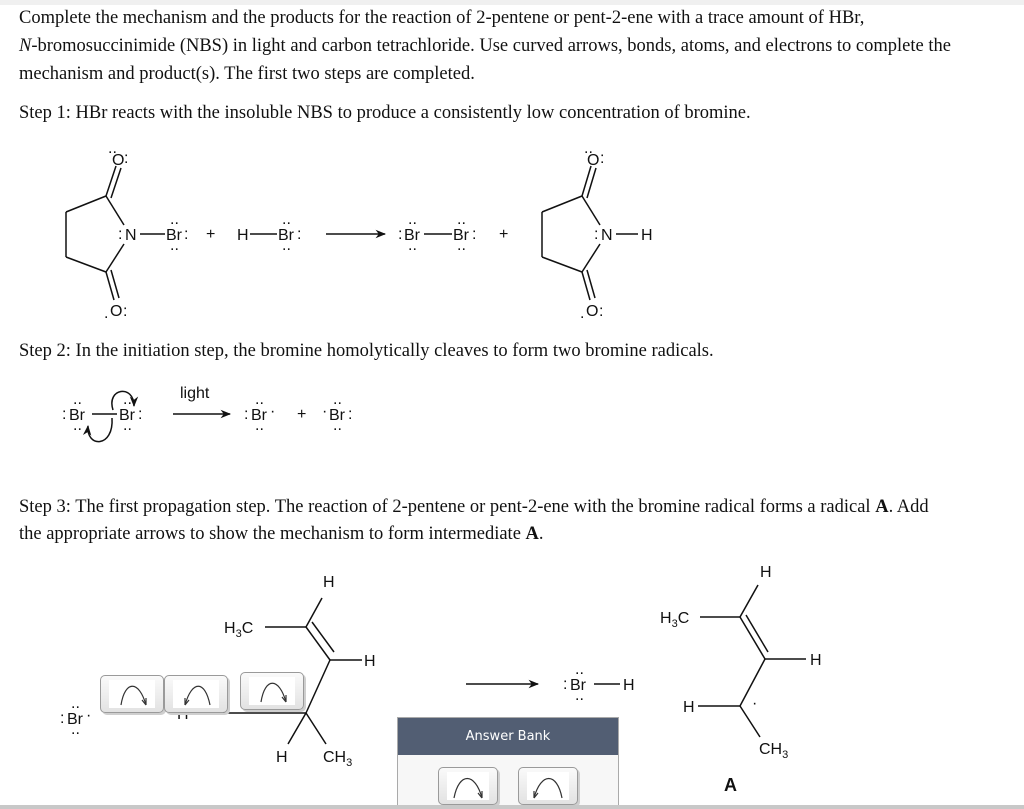  Describe the element at coordinates (97, 430) in the screenshot. I see `fishhook-arrow-down` at that location.